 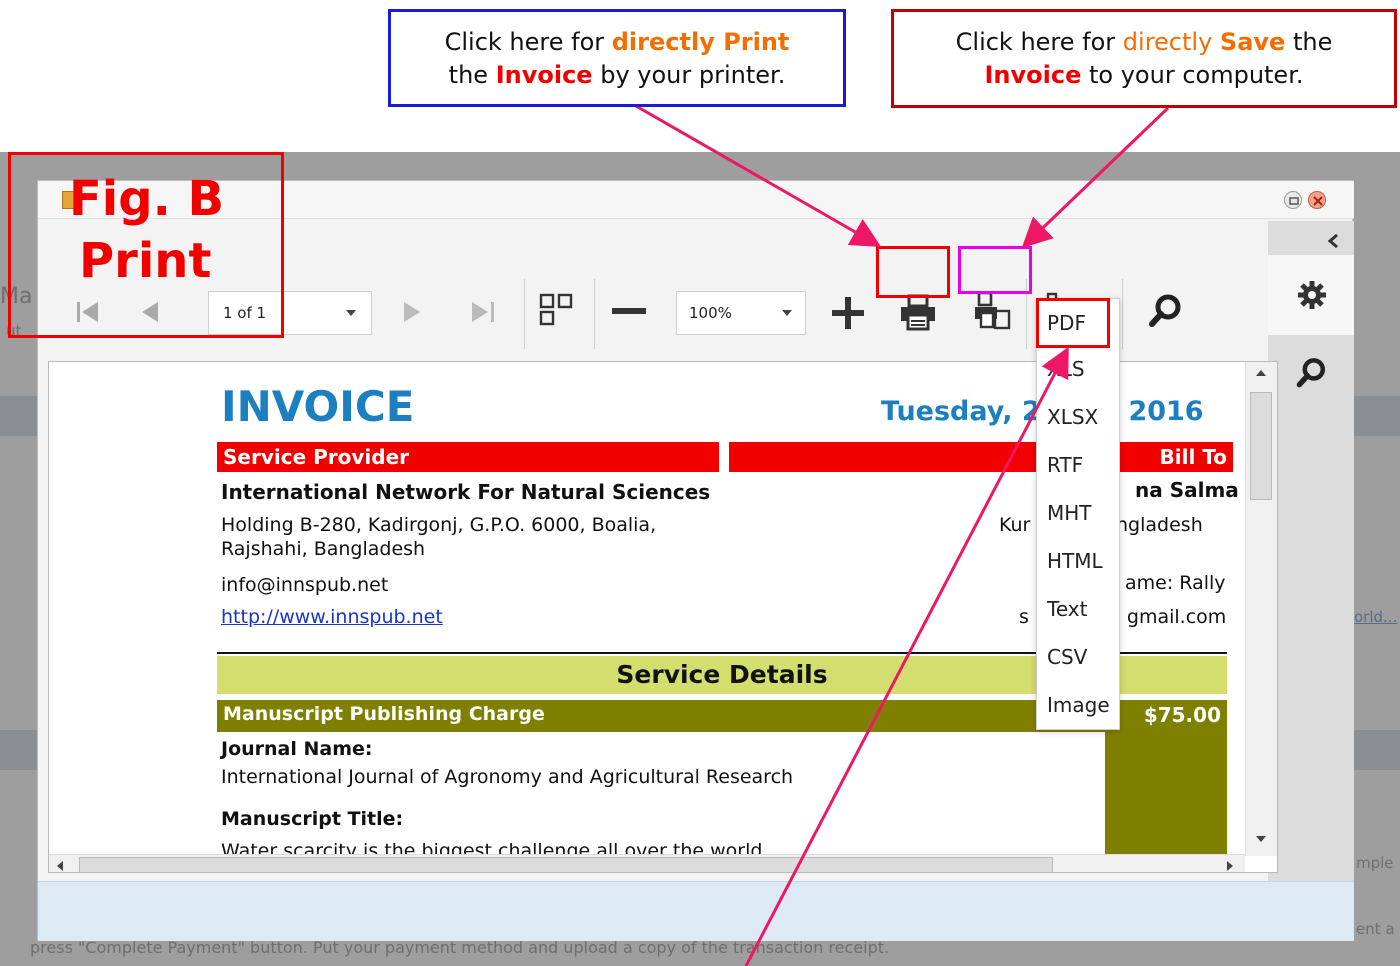 I want to click on arrow-to-print, so click(x=758, y=175).